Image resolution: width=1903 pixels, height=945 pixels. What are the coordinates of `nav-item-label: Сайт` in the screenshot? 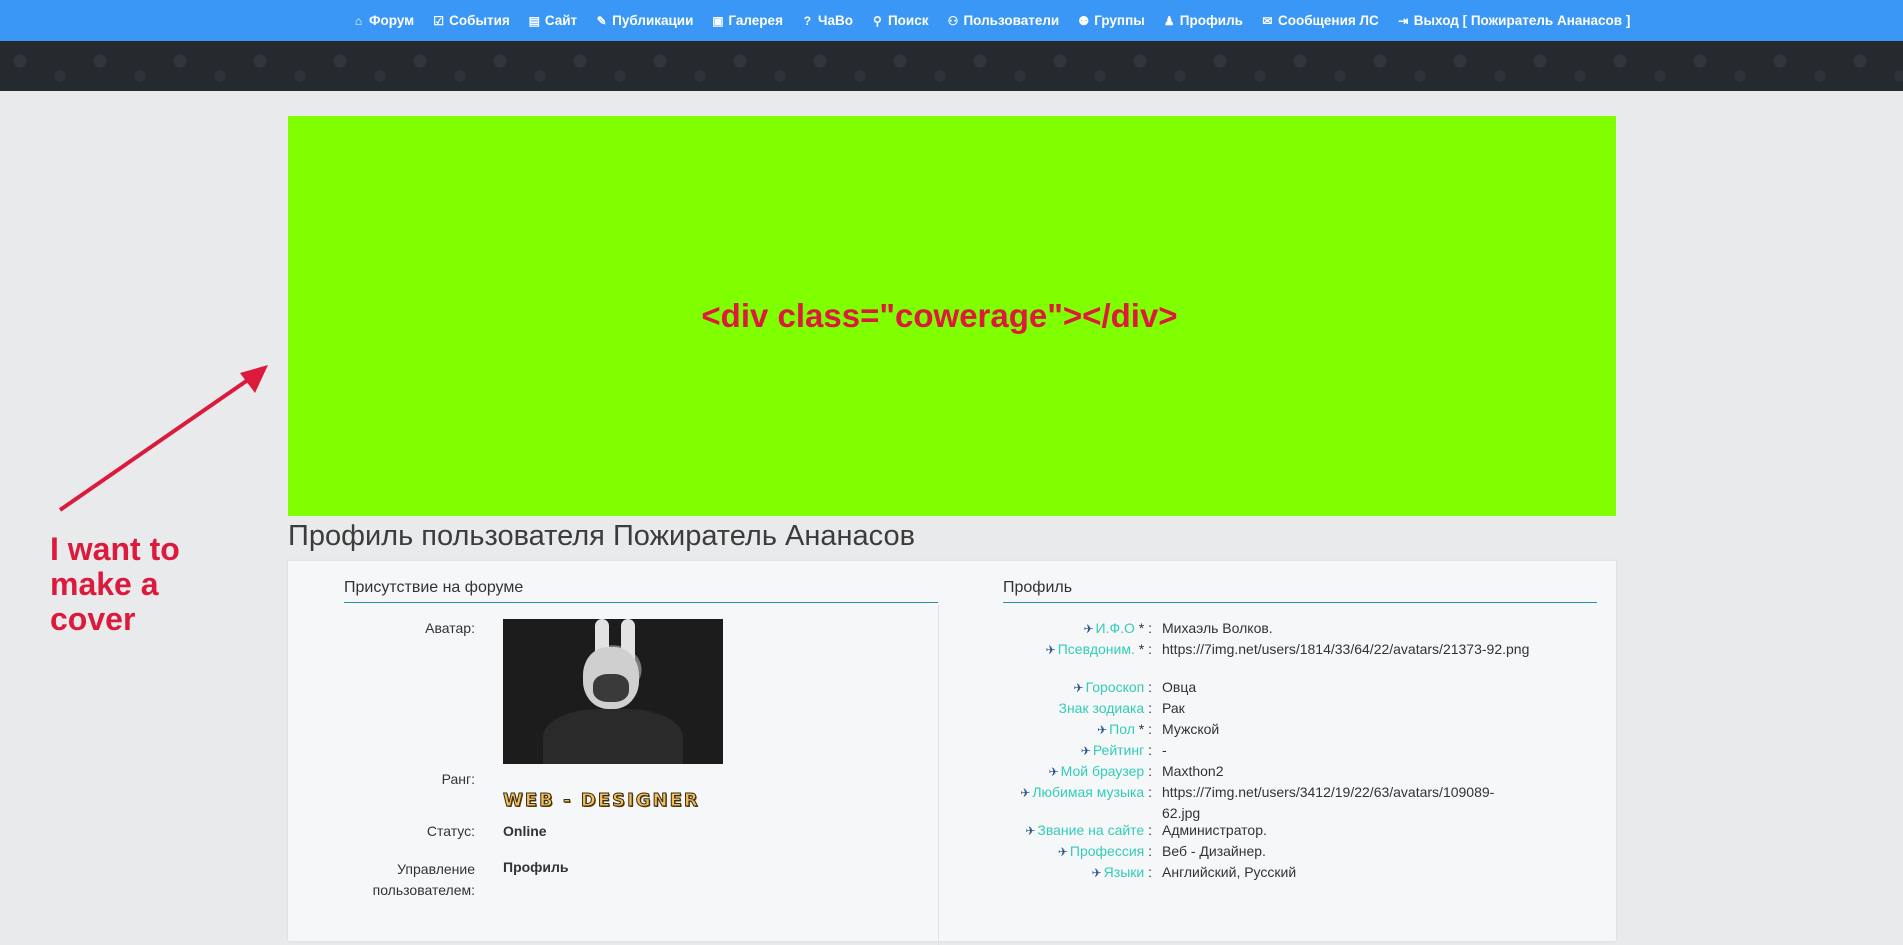 It's located at (561, 20).